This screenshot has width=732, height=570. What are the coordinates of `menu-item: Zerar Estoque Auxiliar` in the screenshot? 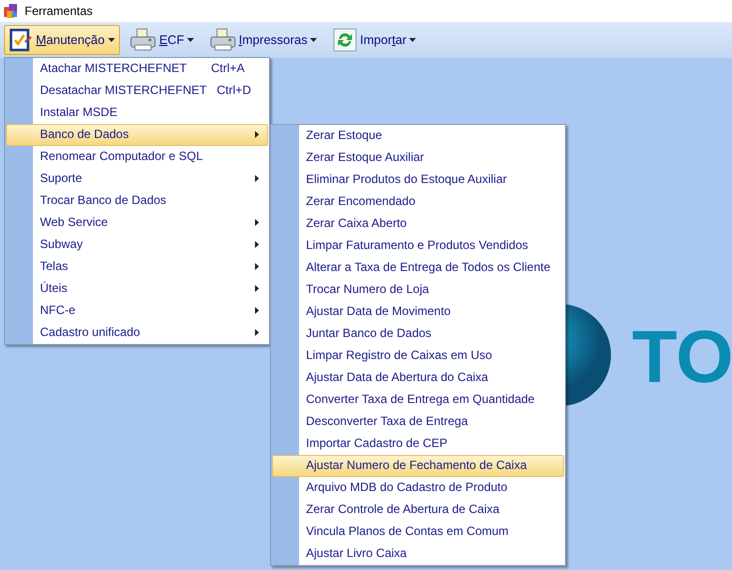 It's located at (418, 158).